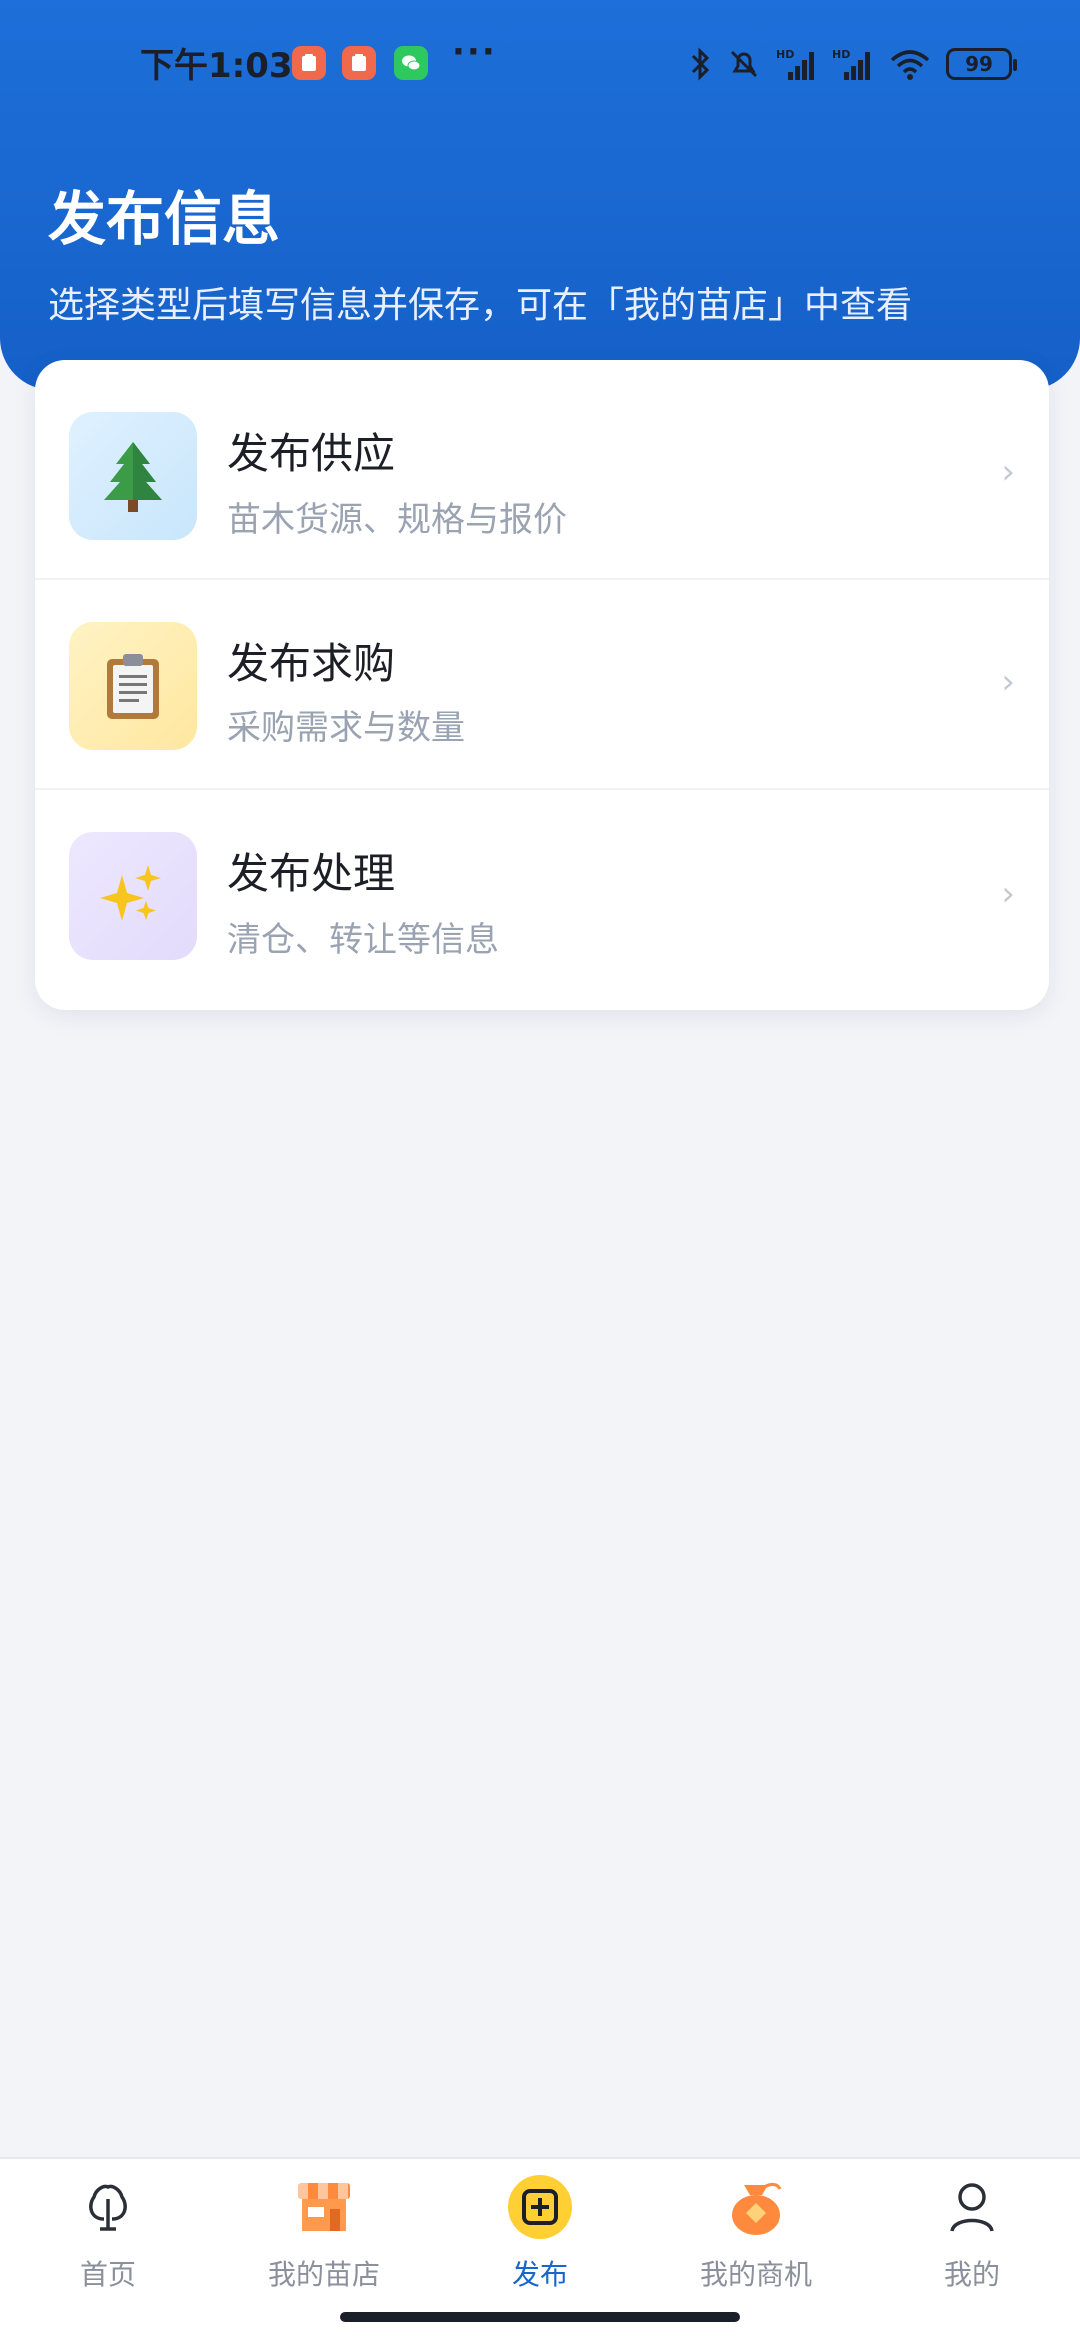 This screenshot has height=2340, width=1080. Describe the element at coordinates (972, 2235) in the screenshot. I see `nav-me: 我的` at that location.